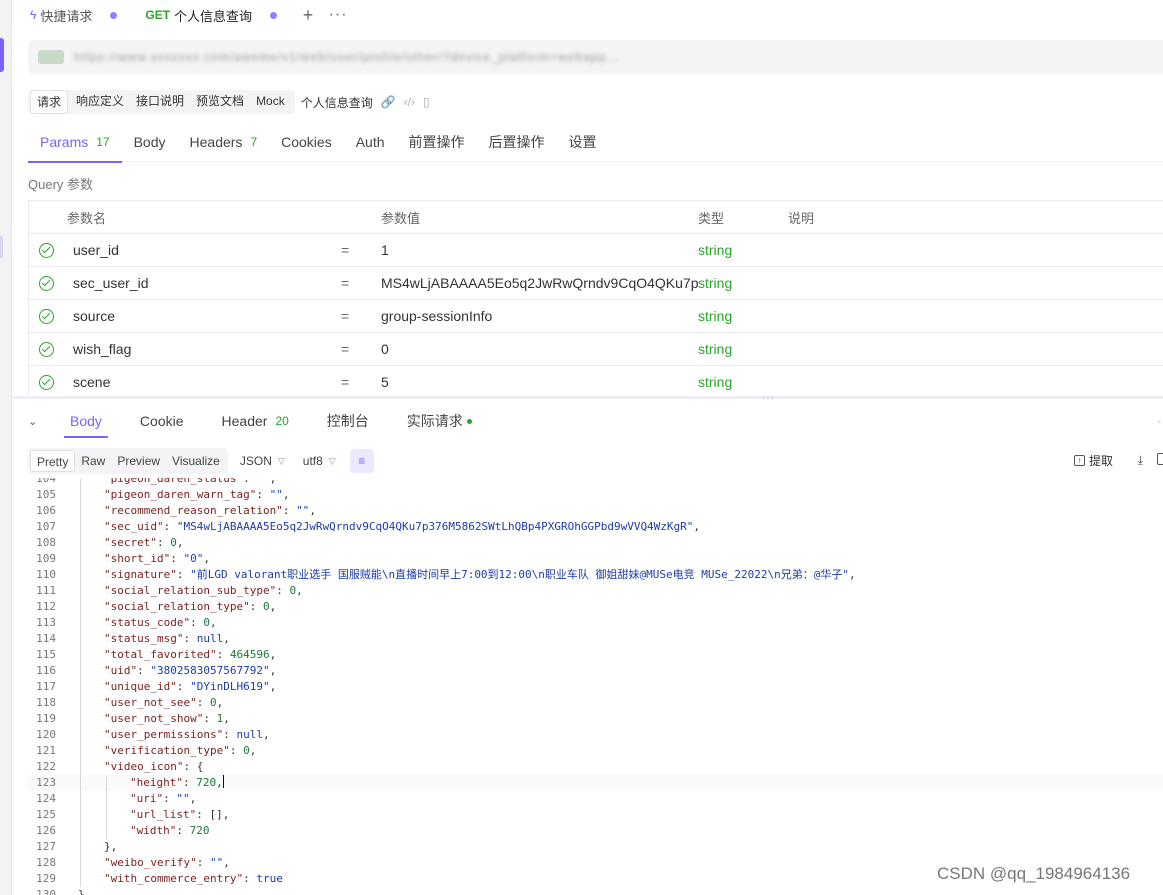 This screenshot has width=1163, height=895. What do you see at coordinates (1079, 460) in the screenshot?
I see `extract-icon: ↑` at bounding box center [1079, 460].